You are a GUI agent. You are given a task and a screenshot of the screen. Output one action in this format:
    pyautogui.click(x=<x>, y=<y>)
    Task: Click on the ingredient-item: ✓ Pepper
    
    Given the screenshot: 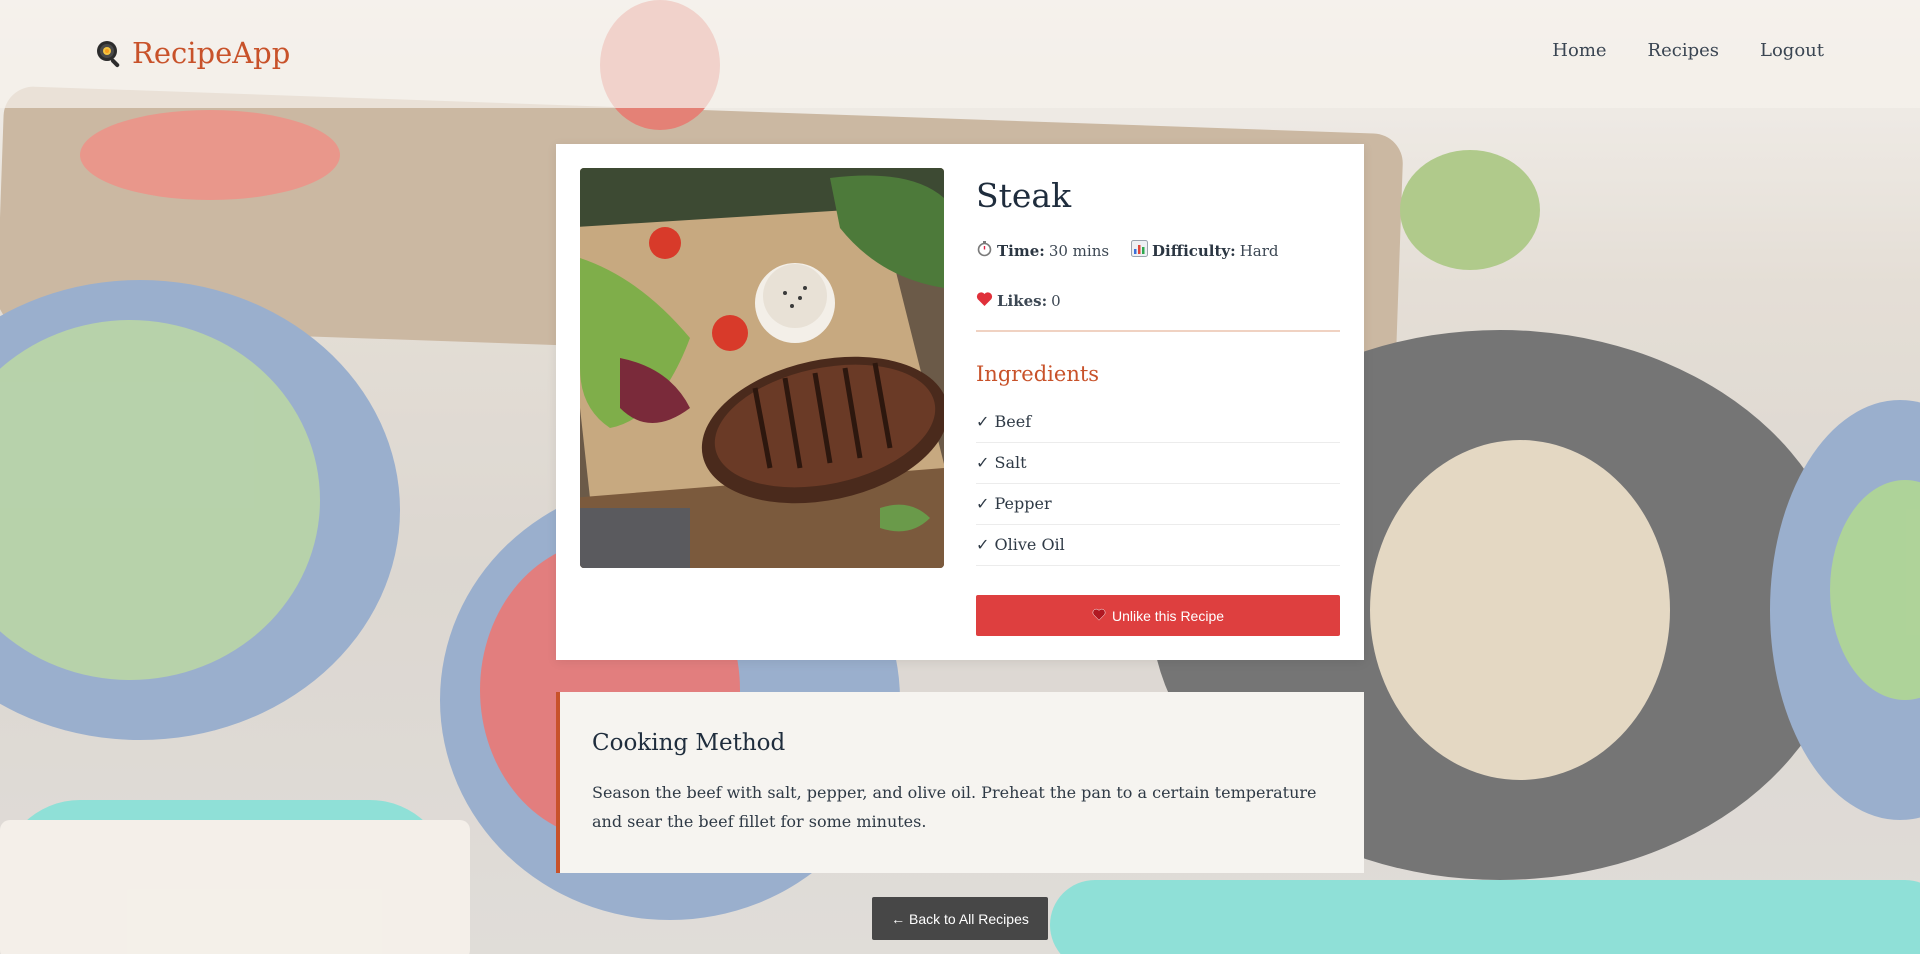 What is the action you would take?
    pyautogui.click(x=1158, y=504)
    